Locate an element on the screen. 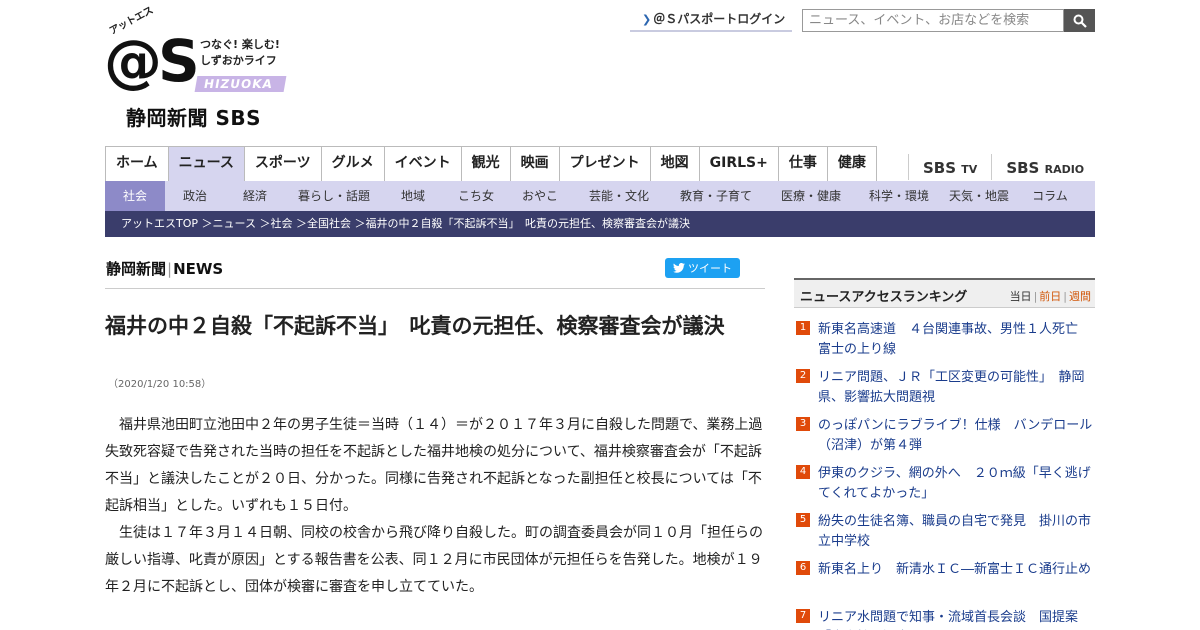 The width and height of the screenshot is (1200, 630). ranking-tab-yesterday: 前日 is located at coordinates (1050, 296).